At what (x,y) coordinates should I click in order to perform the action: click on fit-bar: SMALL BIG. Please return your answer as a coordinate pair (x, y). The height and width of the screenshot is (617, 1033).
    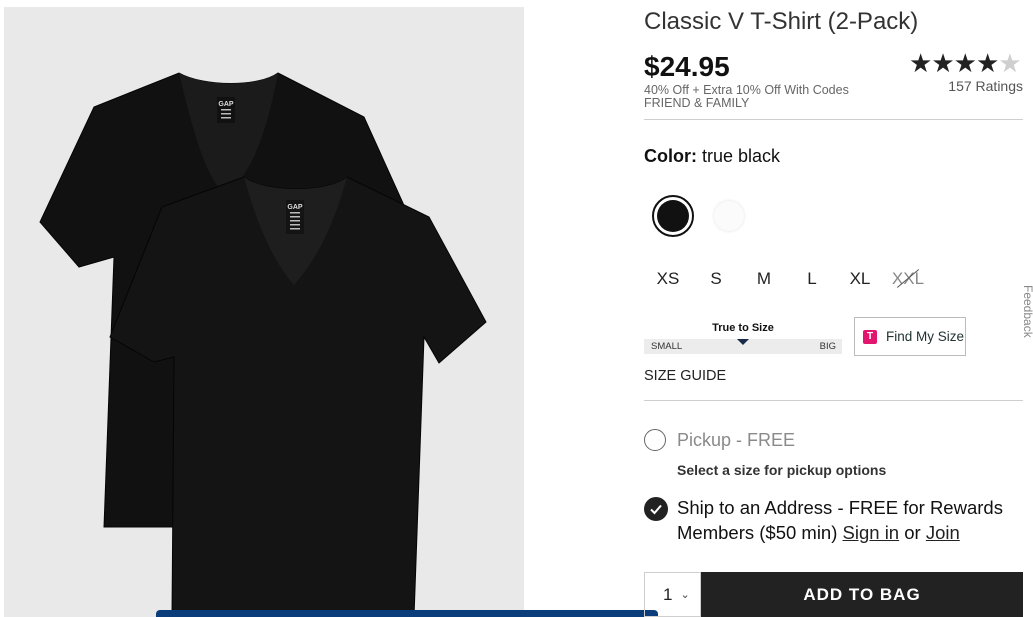
    Looking at the image, I should click on (743, 346).